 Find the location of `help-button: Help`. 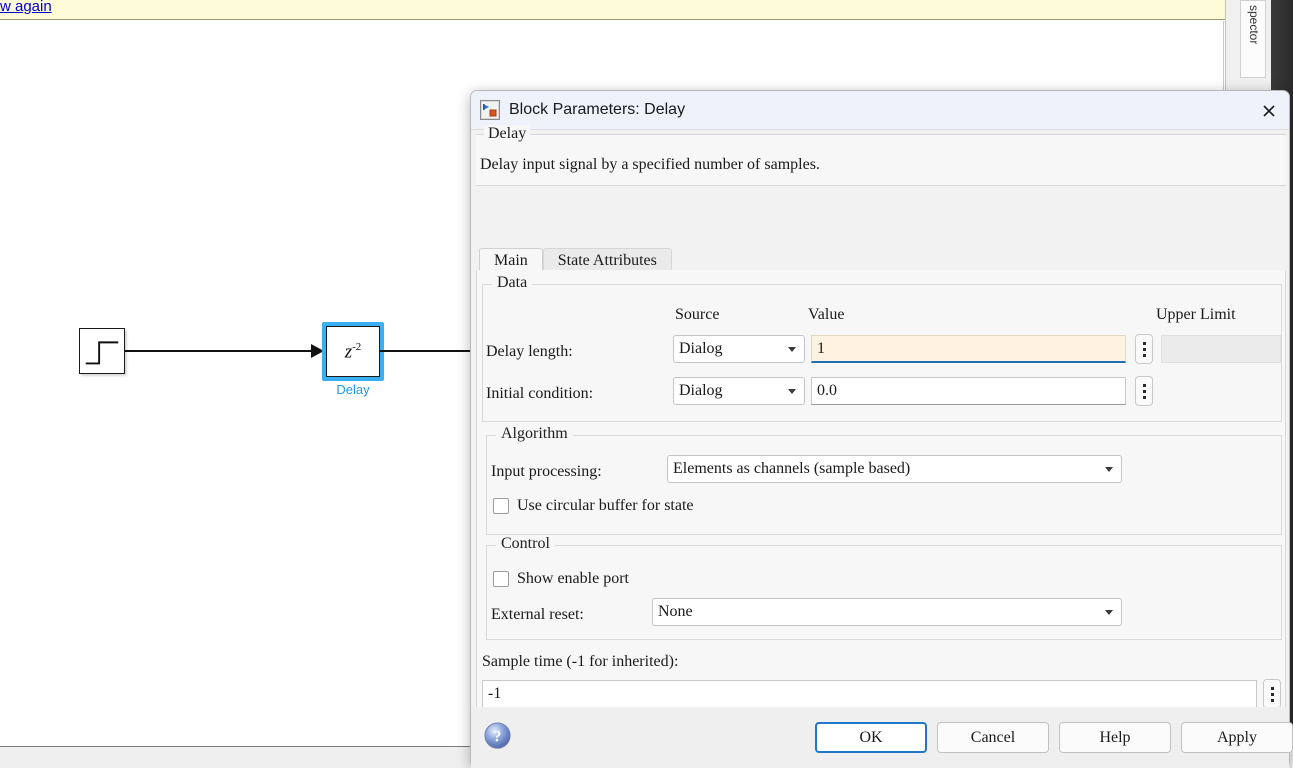

help-button: Help is located at coordinates (1115, 737).